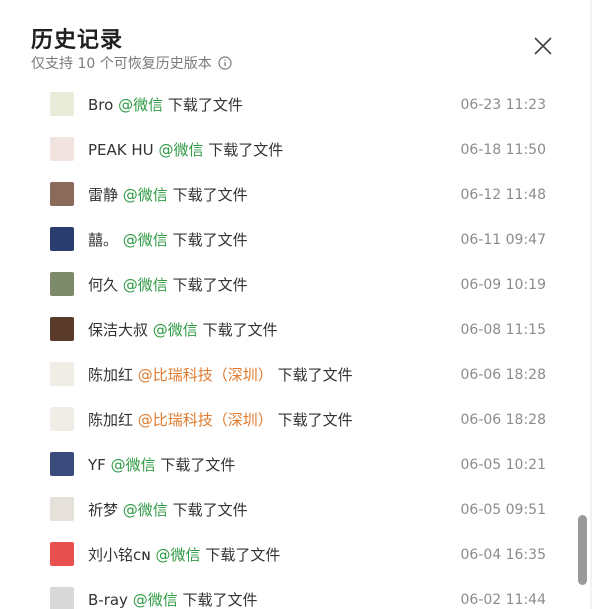 The image size is (592, 609). What do you see at coordinates (285, 149) in the screenshot?
I see `history-row: PEAK HU @微信 下载了文件 06-18 11:50` at bounding box center [285, 149].